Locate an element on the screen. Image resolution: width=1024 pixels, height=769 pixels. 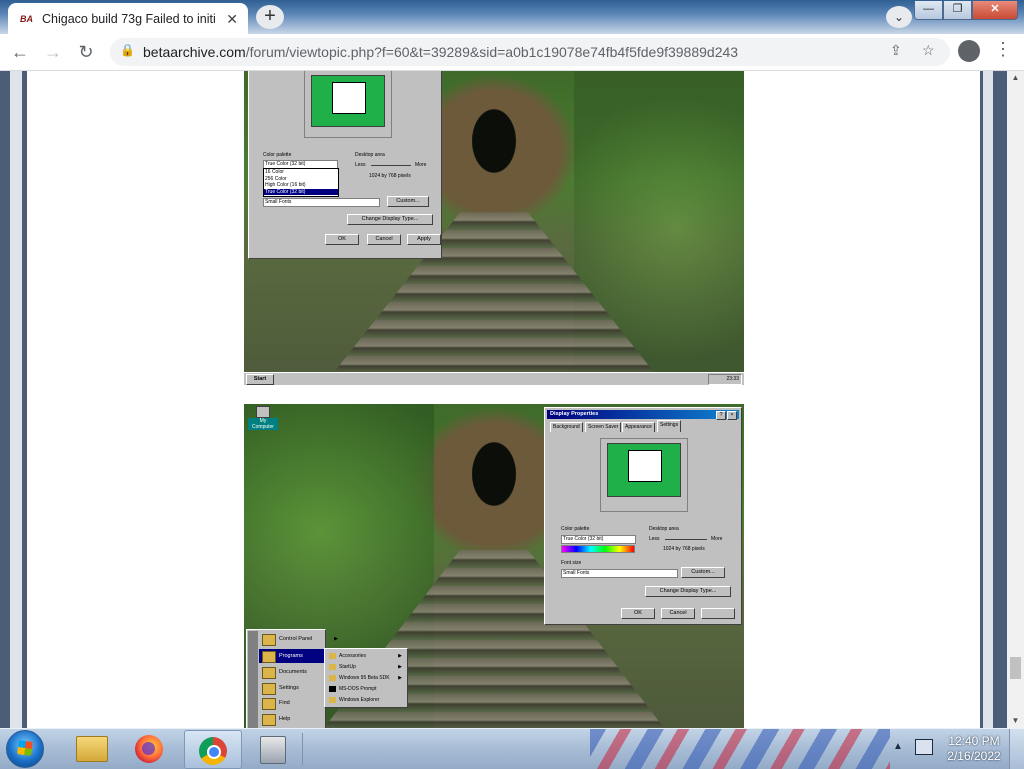
ok-button-2: OK is located at coordinates (638, 613).